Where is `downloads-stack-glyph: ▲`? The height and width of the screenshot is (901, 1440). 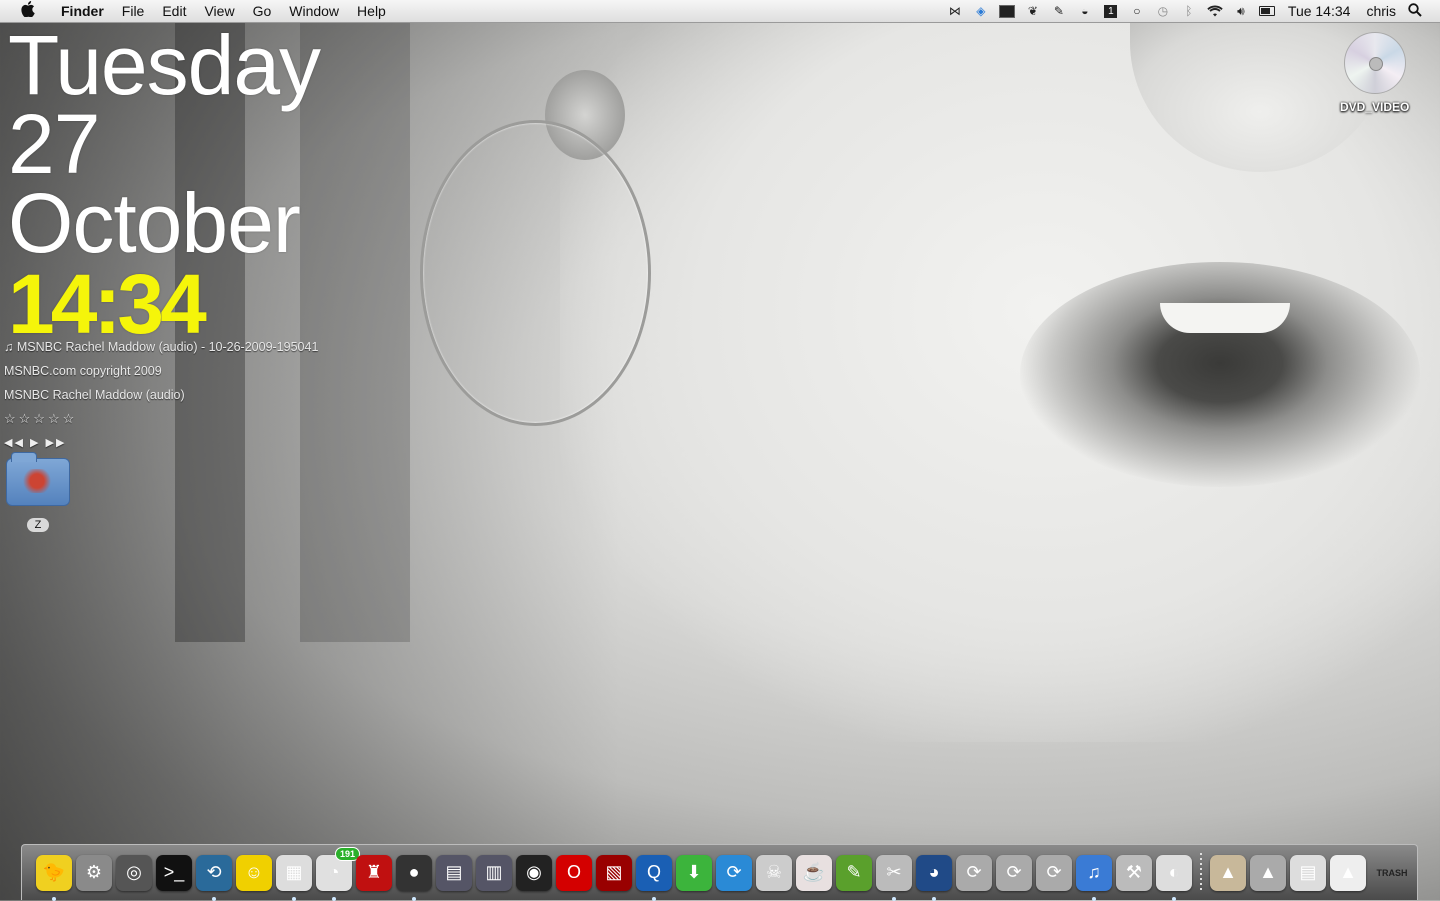
downloads-stack-glyph: ▲ is located at coordinates (1348, 872).